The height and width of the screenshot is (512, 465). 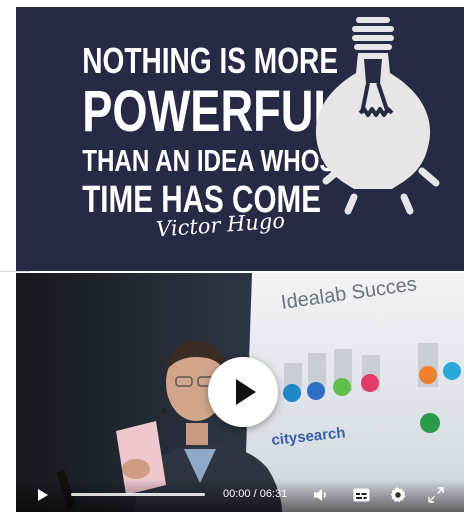 What do you see at coordinates (321, 495) in the screenshot?
I see `volume-icon` at bounding box center [321, 495].